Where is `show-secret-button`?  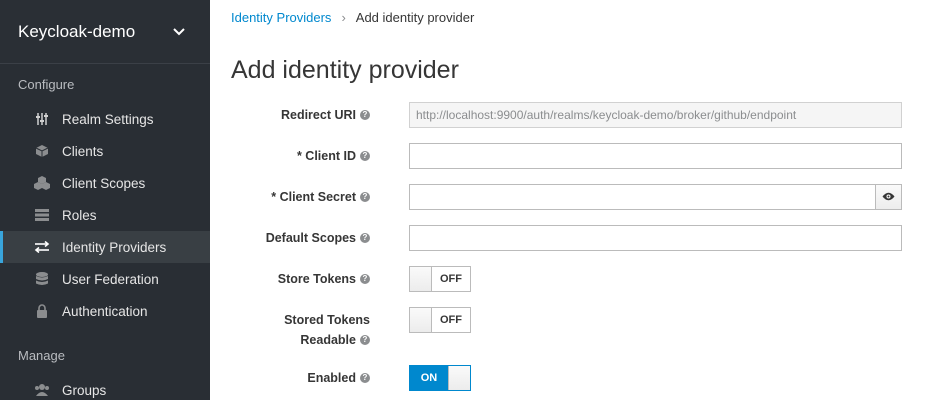 show-secret-button is located at coordinates (888, 197).